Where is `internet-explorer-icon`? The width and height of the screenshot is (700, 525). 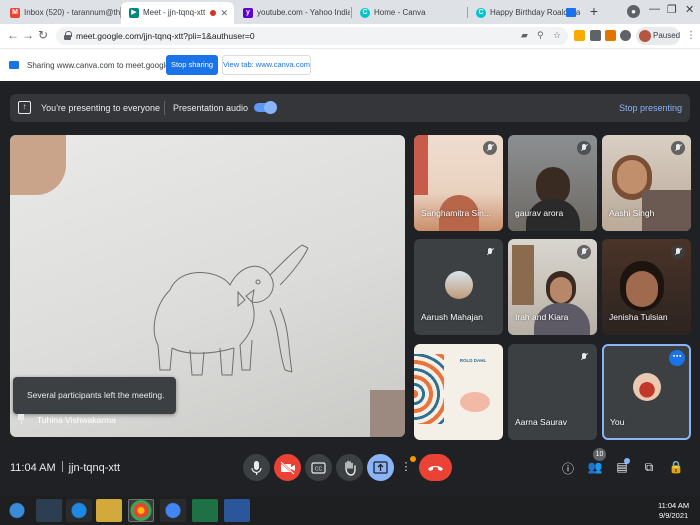 internet-explorer-icon is located at coordinates (79, 510).